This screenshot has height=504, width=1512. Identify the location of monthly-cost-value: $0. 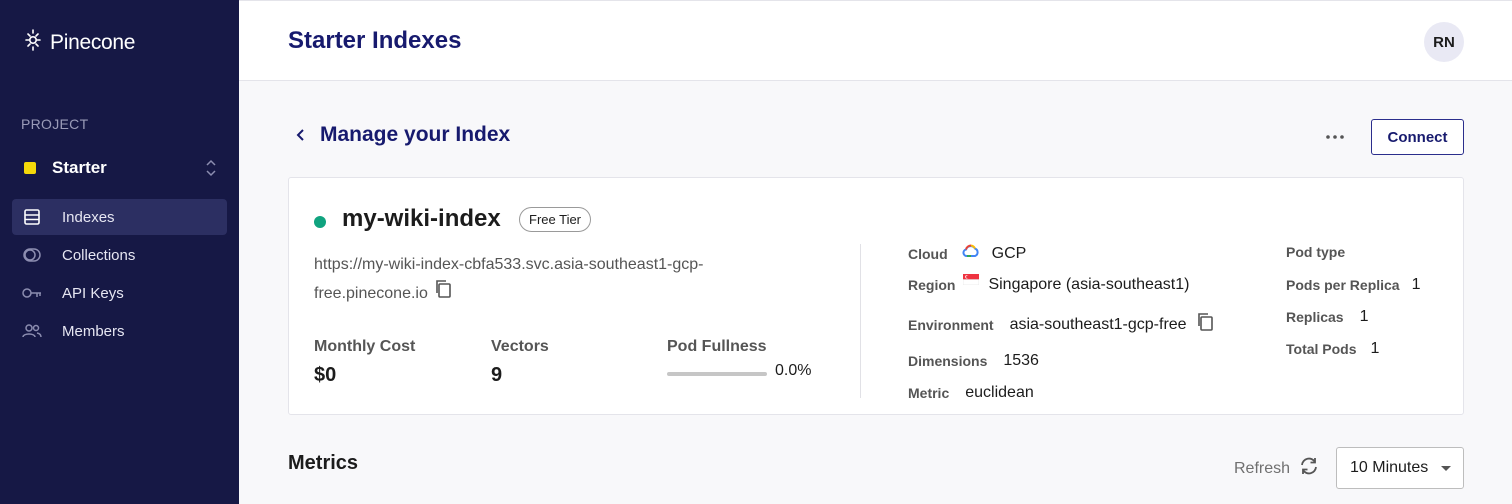
(325, 375).